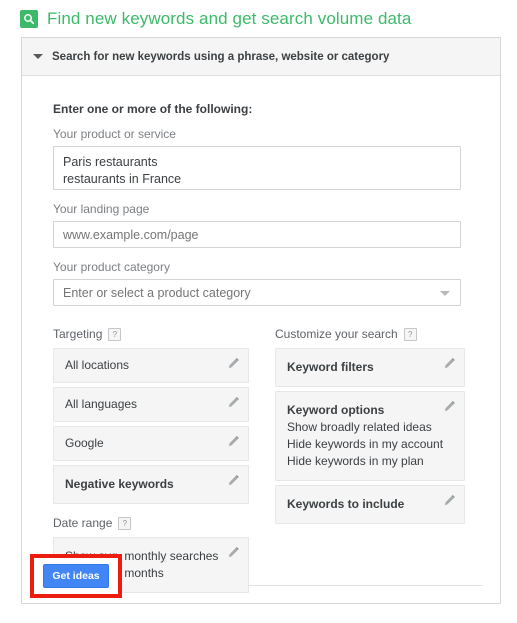 This screenshot has width=517, height=623. I want to click on chevron-down-icon, so click(38, 56).